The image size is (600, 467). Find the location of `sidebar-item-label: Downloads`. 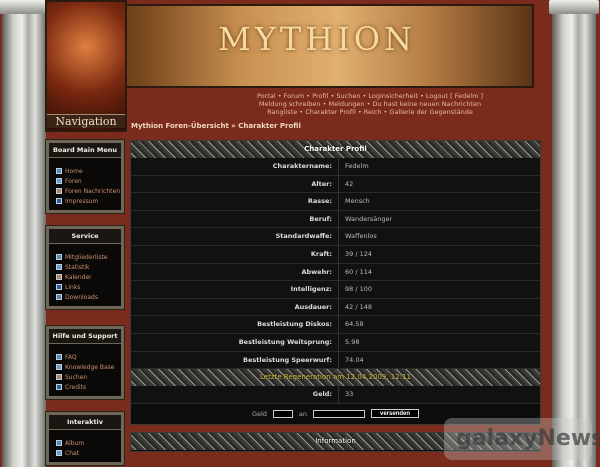

sidebar-item-label: Downloads is located at coordinates (81, 297).